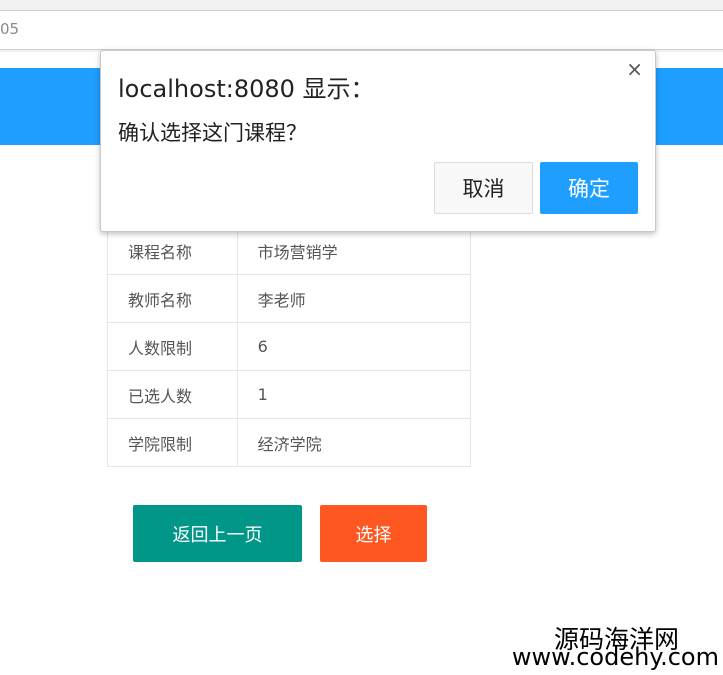 The width and height of the screenshot is (723, 675). What do you see at coordinates (354, 442) in the screenshot?
I see `row-value: 经济学院` at bounding box center [354, 442].